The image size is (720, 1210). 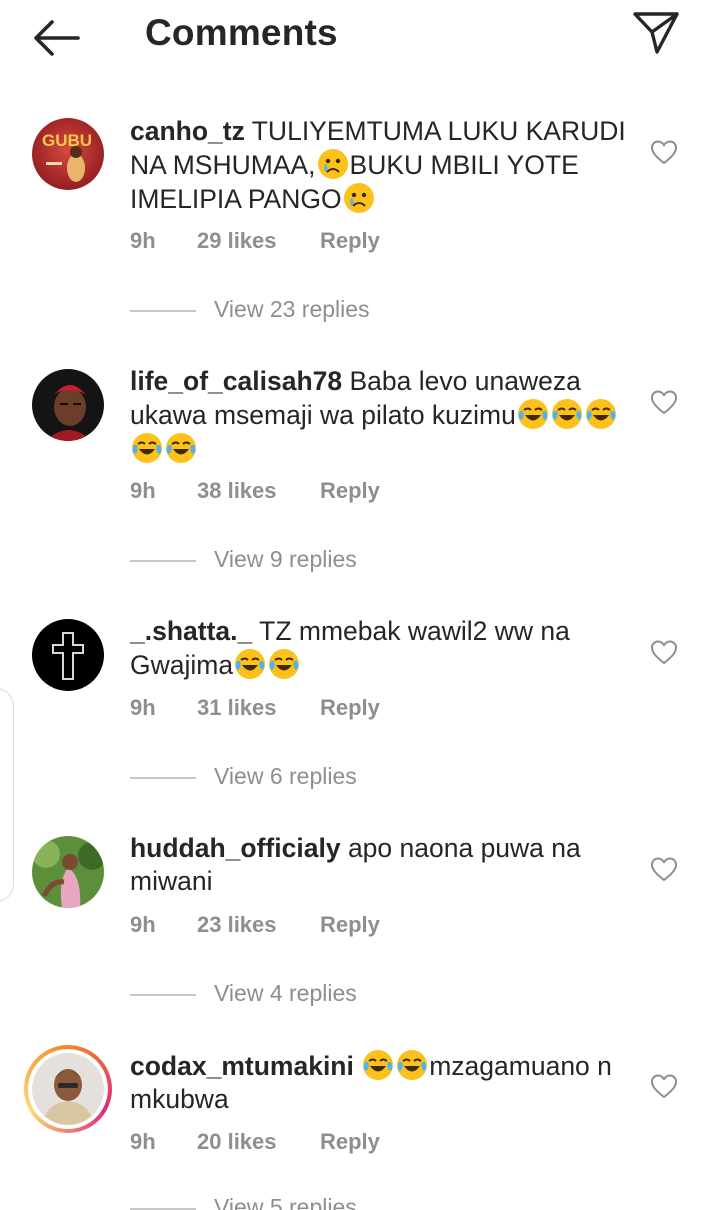 I want to click on username-link: huddah_officialy, so click(x=235, y=848).